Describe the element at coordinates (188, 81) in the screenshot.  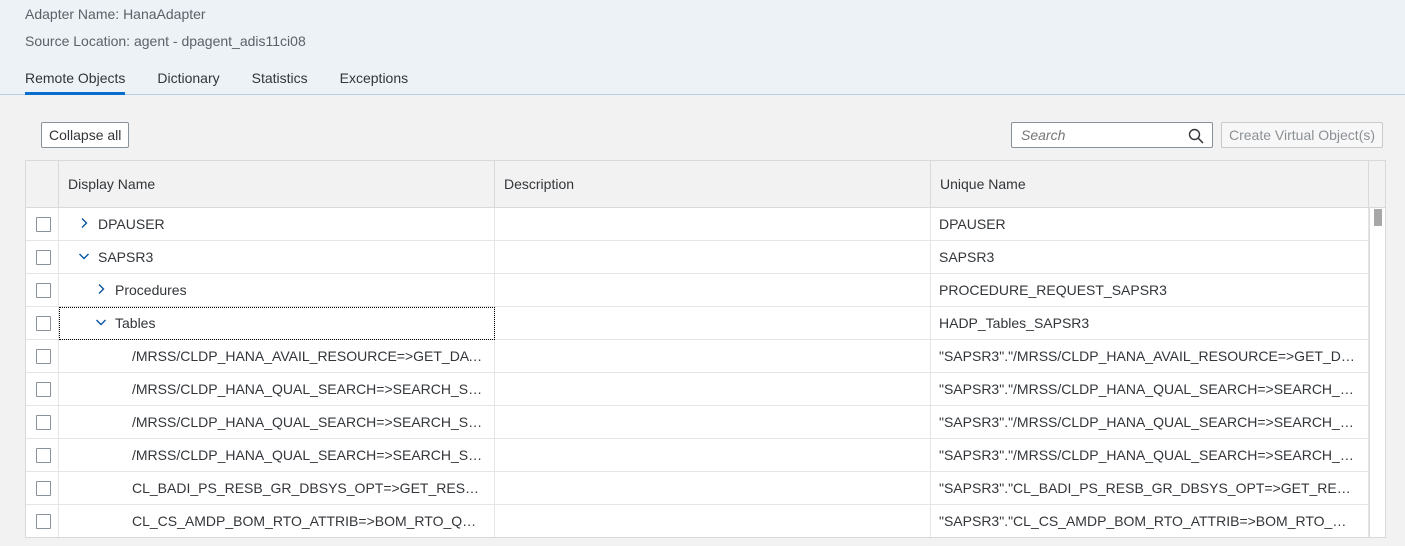
I see `tab-dictionary: Dictionary` at that location.